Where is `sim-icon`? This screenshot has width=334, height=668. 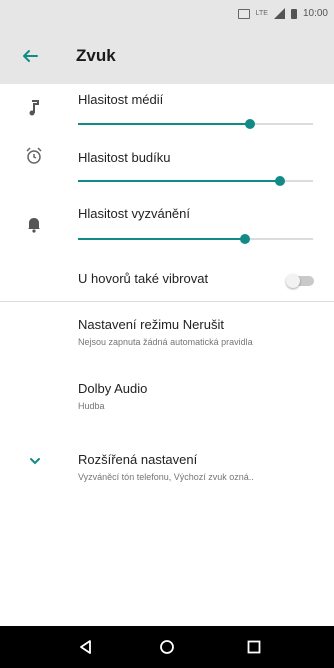 sim-icon is located at coordinates (243, 13).